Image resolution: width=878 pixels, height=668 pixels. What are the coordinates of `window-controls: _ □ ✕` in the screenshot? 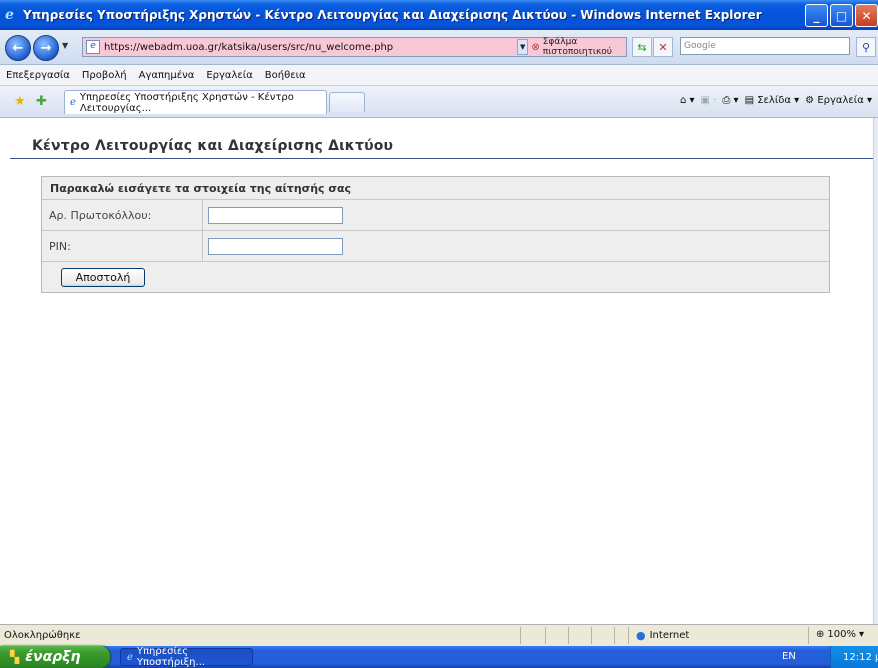 It's located at (841, 15).